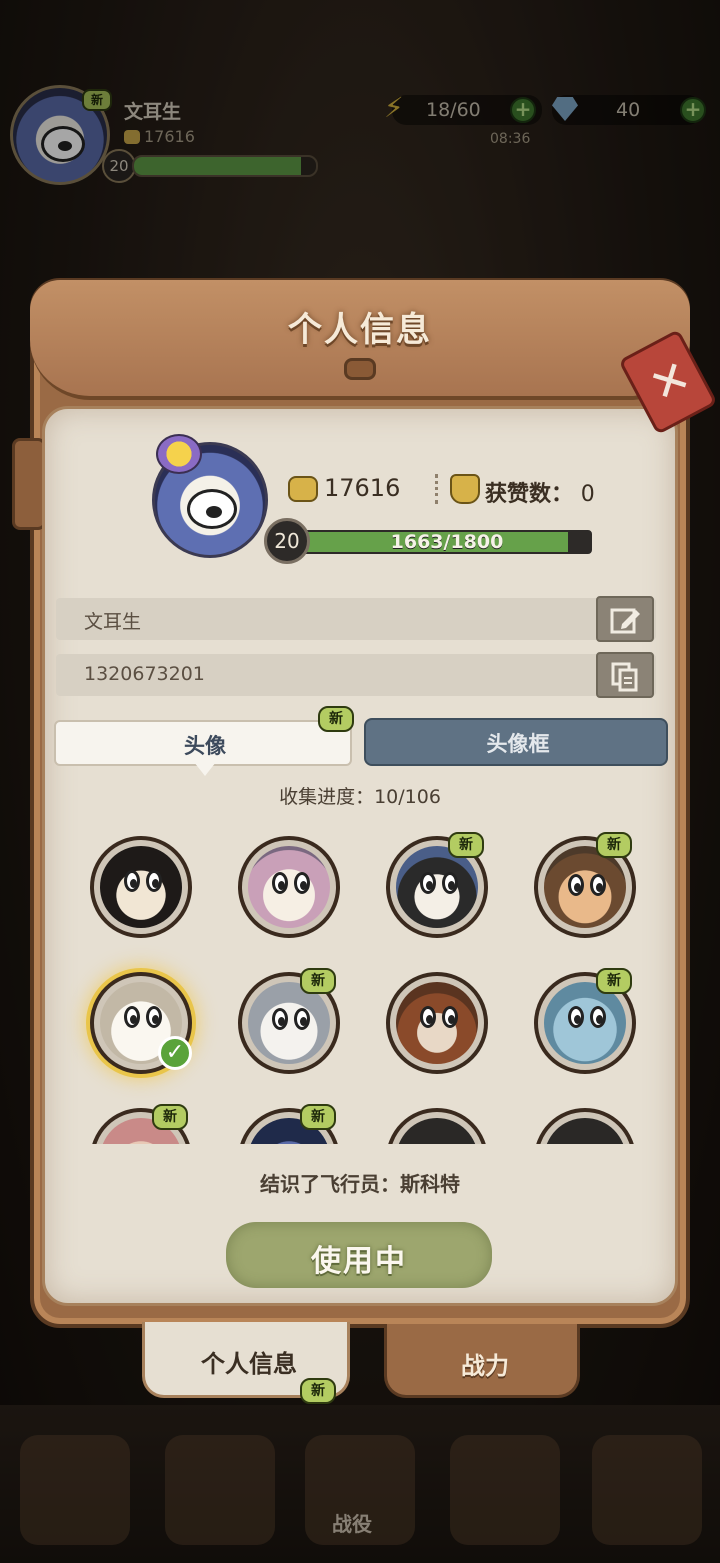 The image size is (720, 1563). I want to click on thumbs-up-icon, so click(465, 489).